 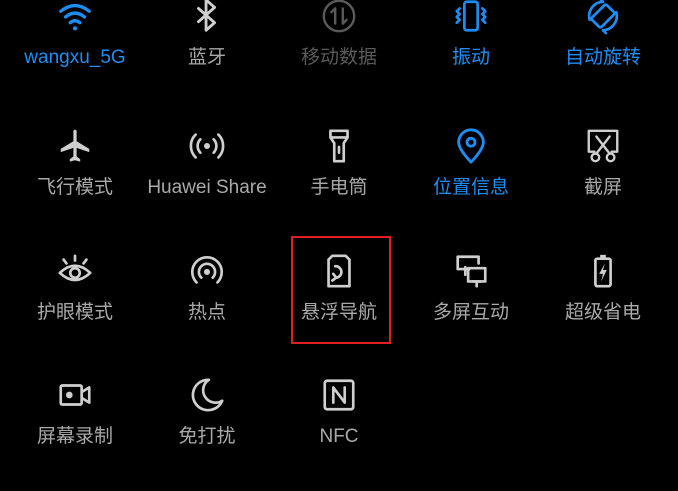 I want to click on auto-rotate-icon, so click(x=603, y=18).